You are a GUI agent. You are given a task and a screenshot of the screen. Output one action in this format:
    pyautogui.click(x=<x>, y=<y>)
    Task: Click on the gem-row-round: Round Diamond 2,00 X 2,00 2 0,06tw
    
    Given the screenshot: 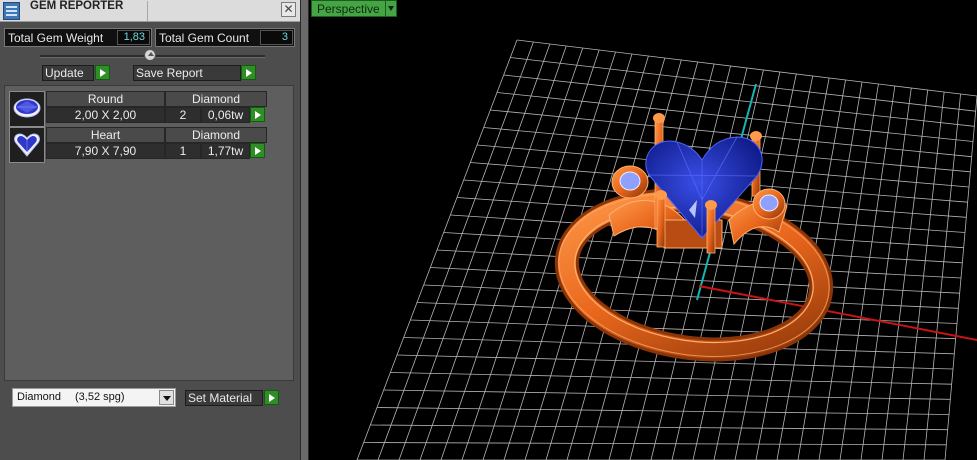 What is the action you would take?
    pyautogui.click(x=139, y=110)
    